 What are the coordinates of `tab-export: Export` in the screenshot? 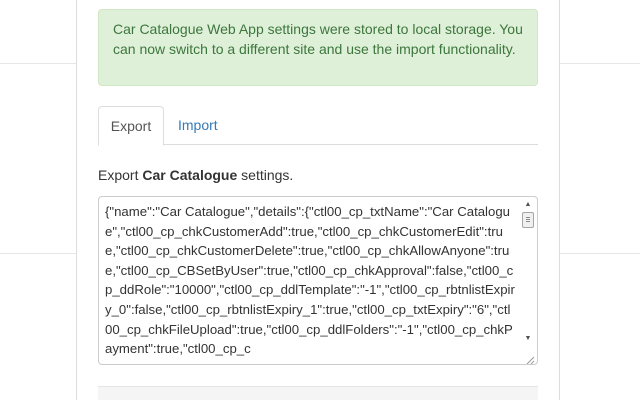 It's located at (131, 126).